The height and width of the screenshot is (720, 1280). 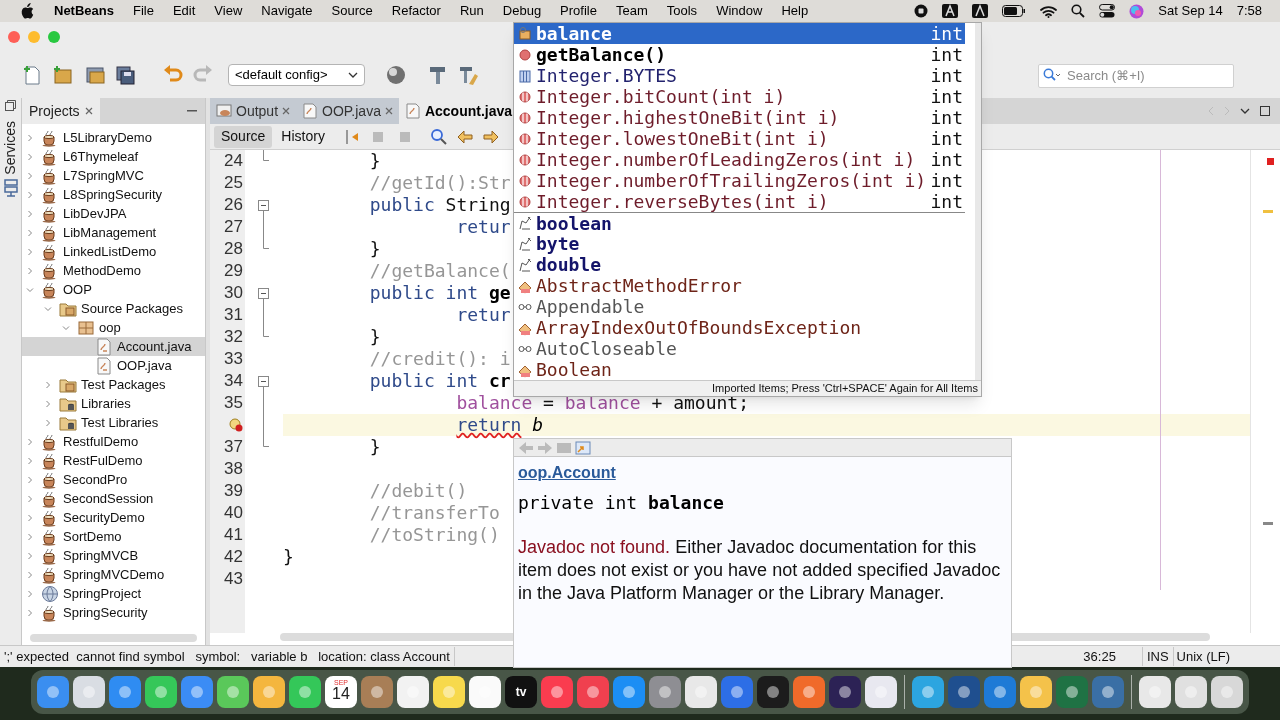 I want to click on completion-item: double, so click(x=739, y=264).